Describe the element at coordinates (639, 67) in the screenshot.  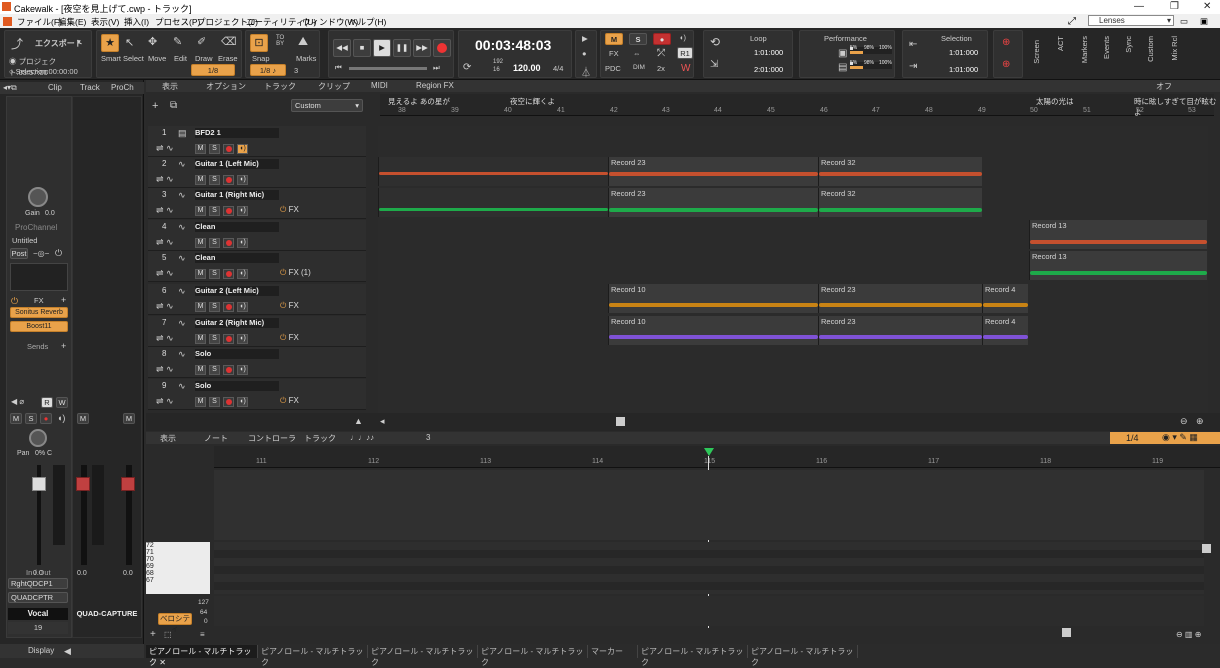
I see `dim-button: DIM` at that location.